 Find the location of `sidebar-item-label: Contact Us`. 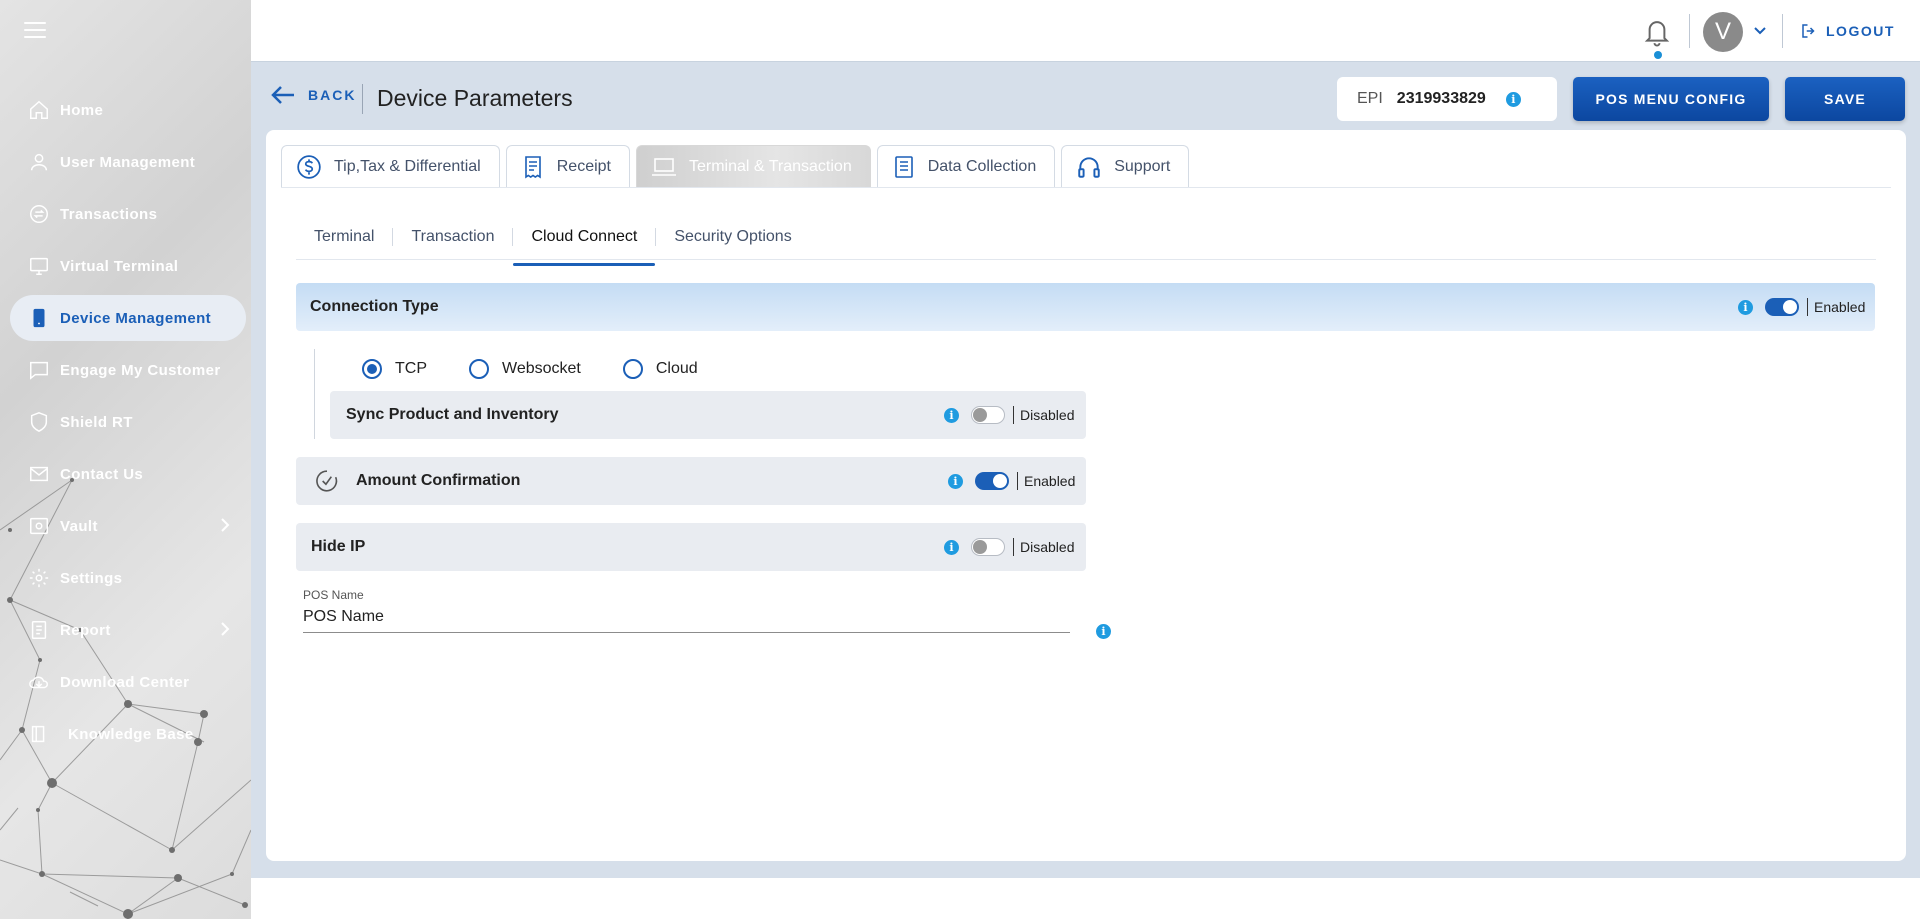

sidebar-item-label: Contact Us is located at coordinates (102, 474).